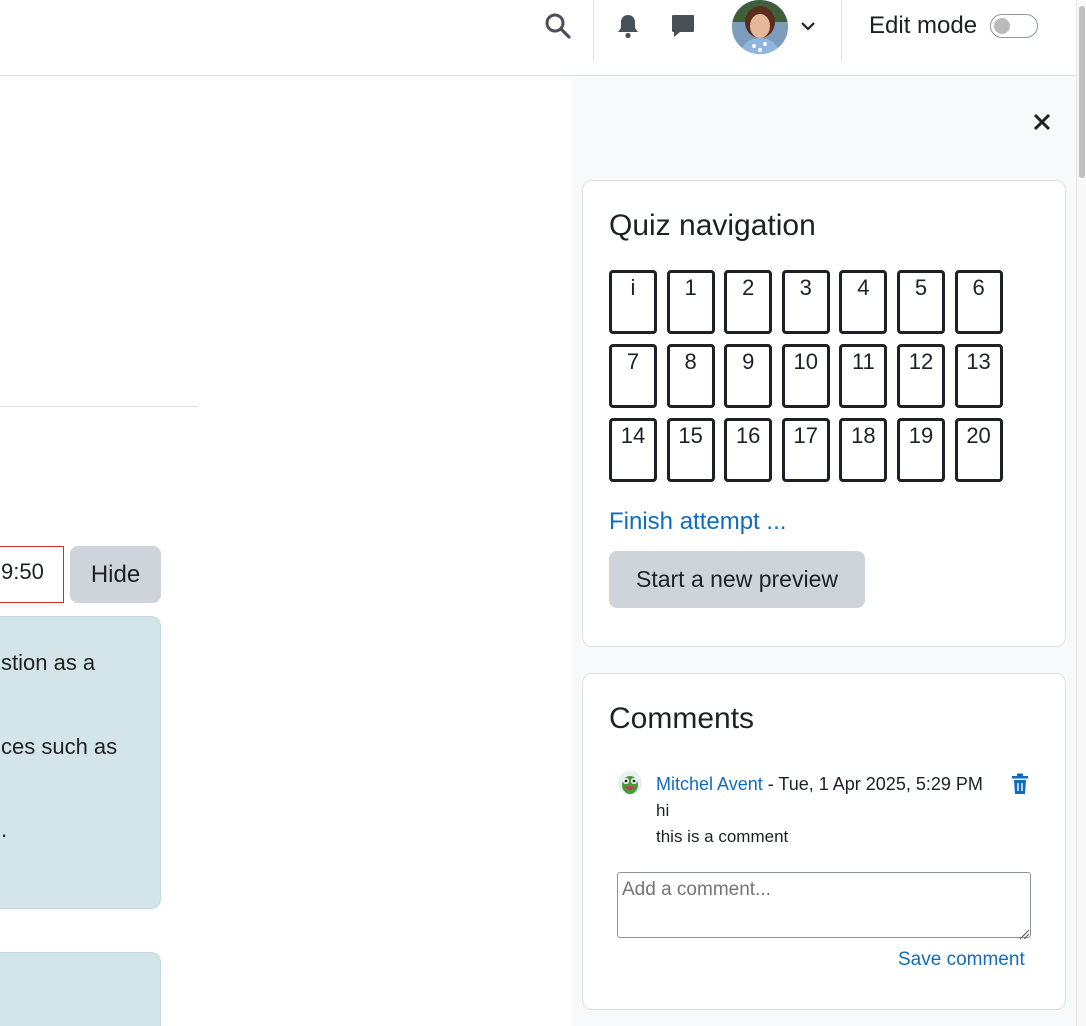 The width and height of the screenshot is (1086, 1026). What do you see at coordinates (633, 450) in the screenshot?
I see `quiz-nav-button: 14` at bounding box center [633, 450].